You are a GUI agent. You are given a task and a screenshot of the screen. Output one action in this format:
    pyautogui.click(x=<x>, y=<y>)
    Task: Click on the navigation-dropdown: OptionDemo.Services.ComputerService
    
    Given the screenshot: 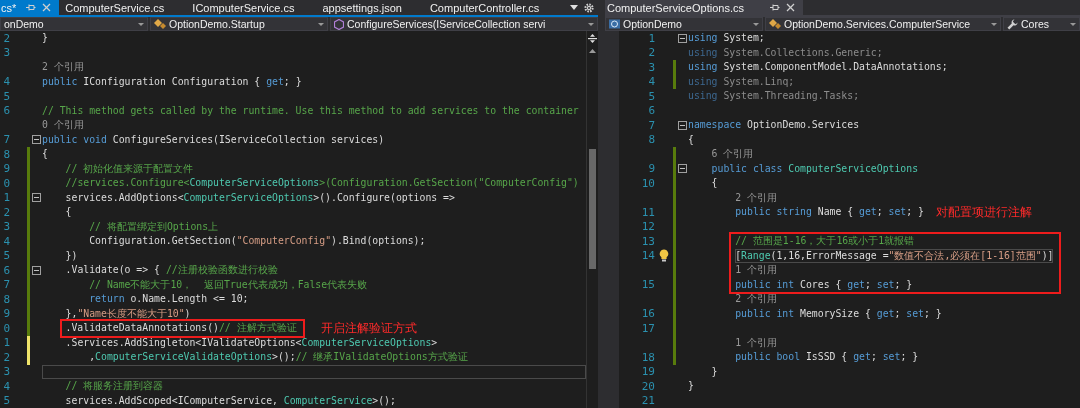 What is the action you would take?
    pyautogui.click(x=883, y=24)
    